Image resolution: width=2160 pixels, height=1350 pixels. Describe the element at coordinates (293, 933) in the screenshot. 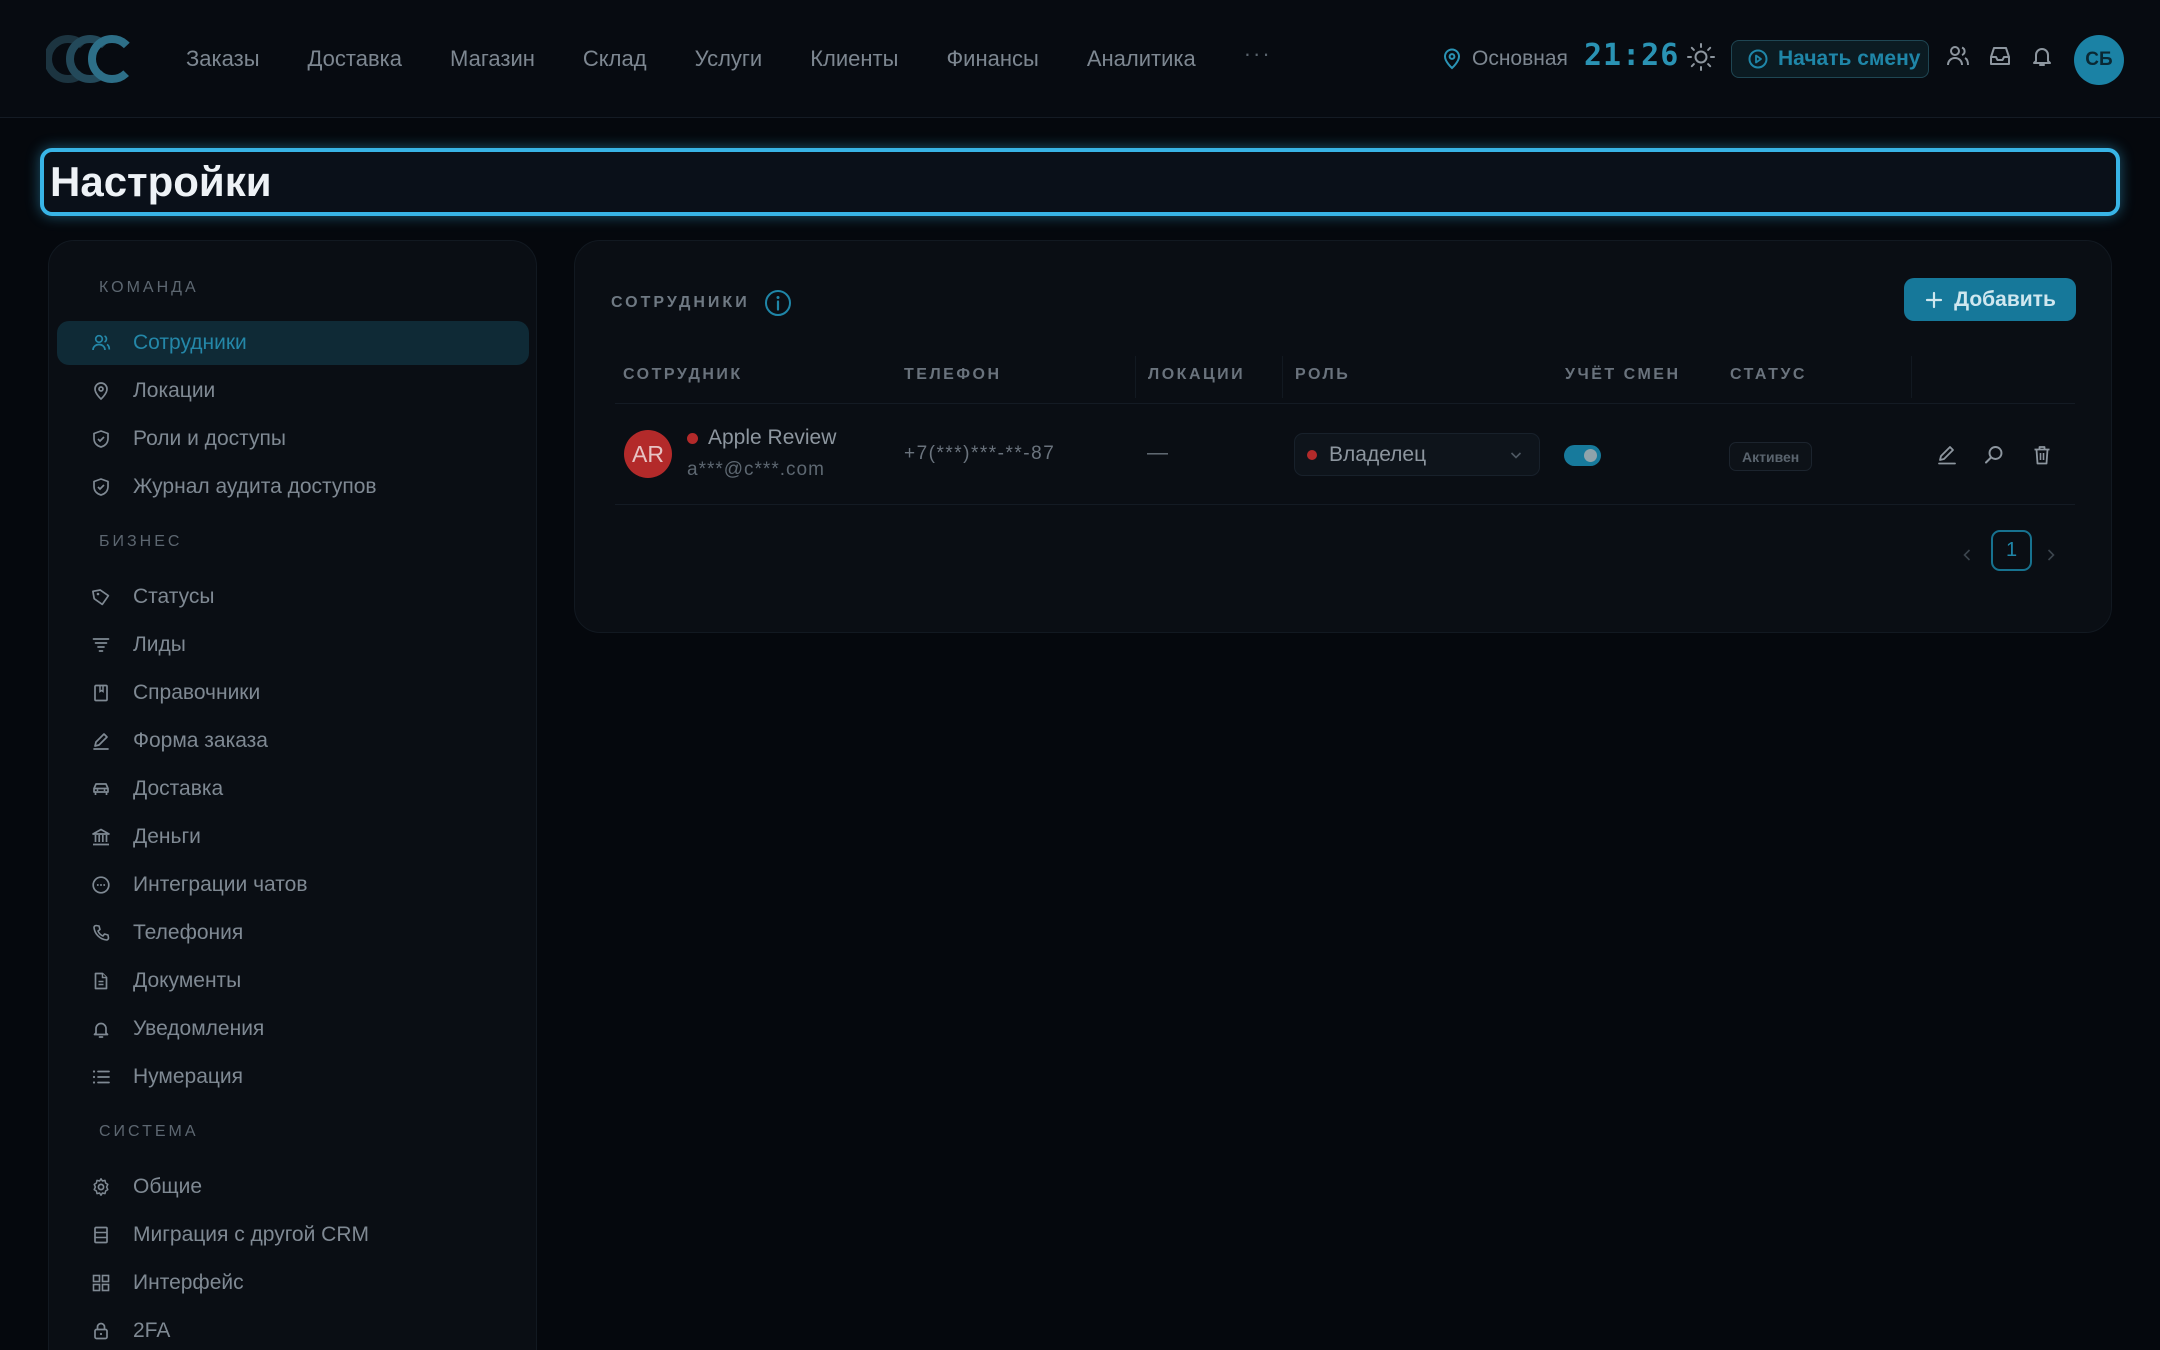

I see `sidebar-item-telephony: Телефония` at that location.